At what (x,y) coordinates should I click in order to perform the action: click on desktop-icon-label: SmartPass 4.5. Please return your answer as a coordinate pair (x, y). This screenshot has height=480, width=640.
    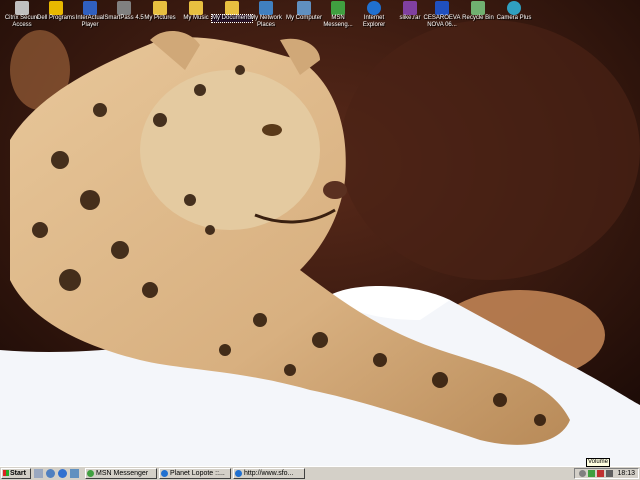
    Looking at the image, I should click on (124, 18).